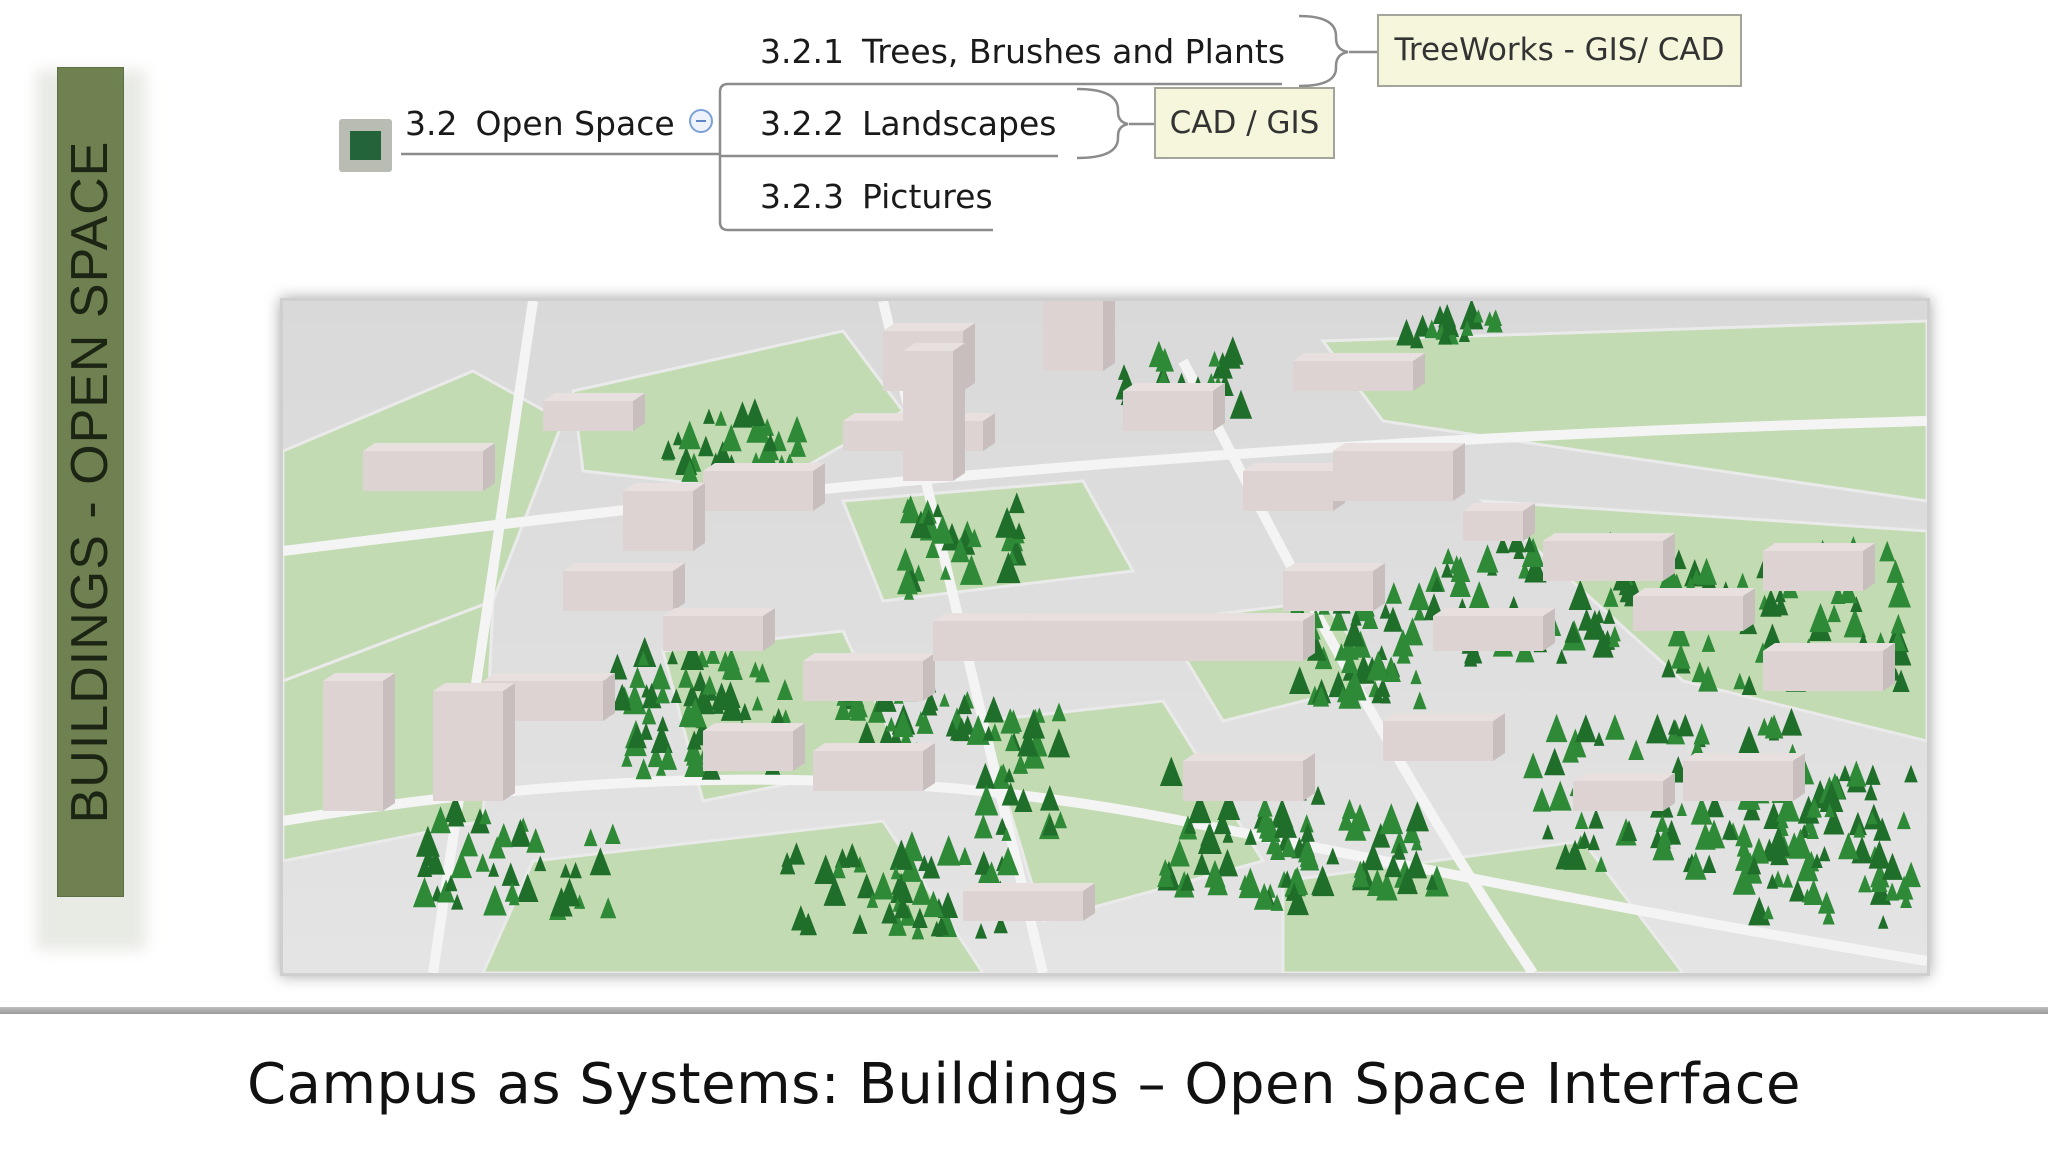 The image size is (2048, 1152). What do you see at coordinates (1559, 50) in the screenshot?
I see `tag-treeworks: TreeWorks - GIS/ CAD` at bounding box center [1559, 50].